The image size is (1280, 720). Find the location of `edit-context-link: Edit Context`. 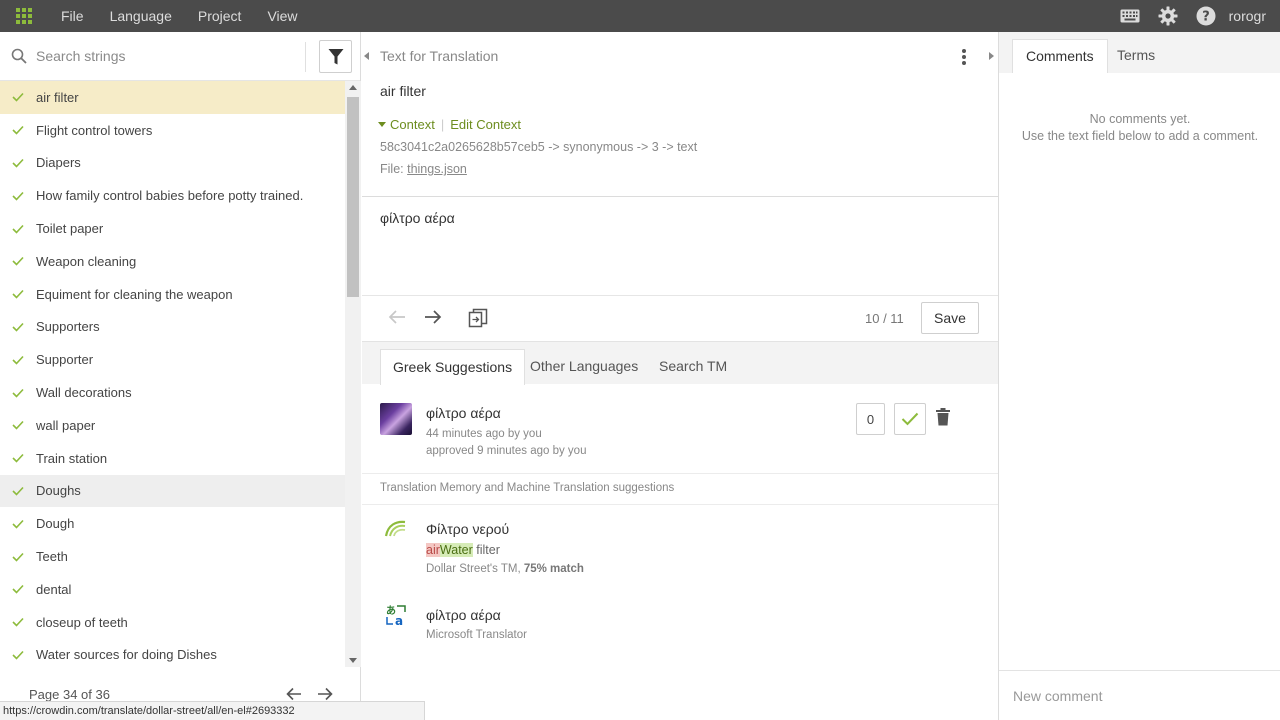

edit-context-link: Edit Context is located at coordinates (485, 124).